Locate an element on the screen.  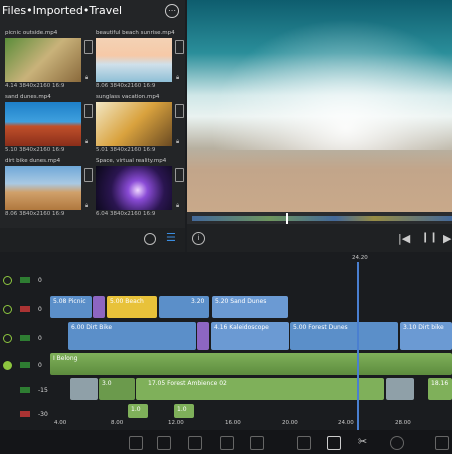
clip-label: 3.10 Dirt bike is located at coordinates (423, 327).